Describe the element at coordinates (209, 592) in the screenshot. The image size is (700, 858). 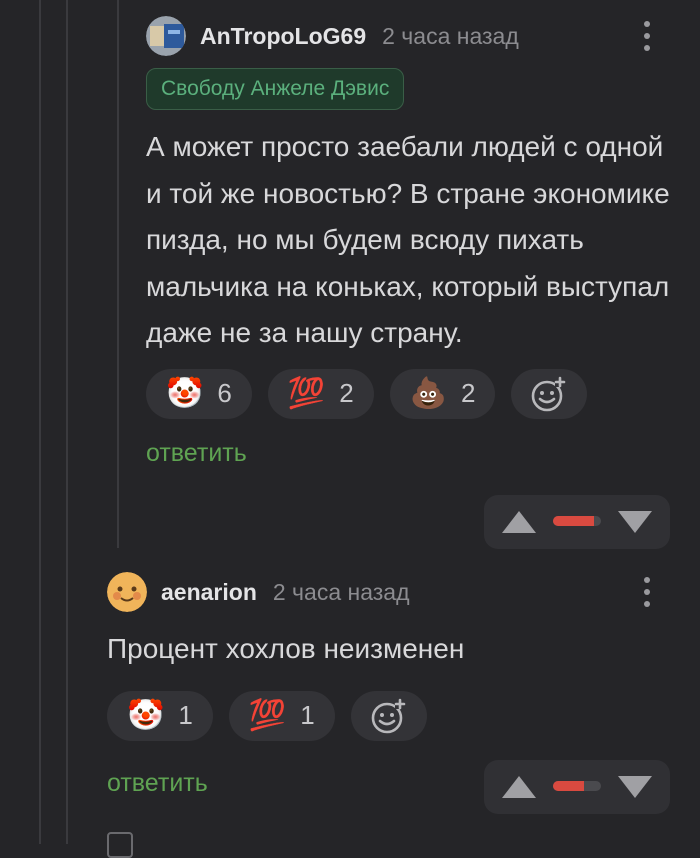
I see `username: aenarion` at that location.